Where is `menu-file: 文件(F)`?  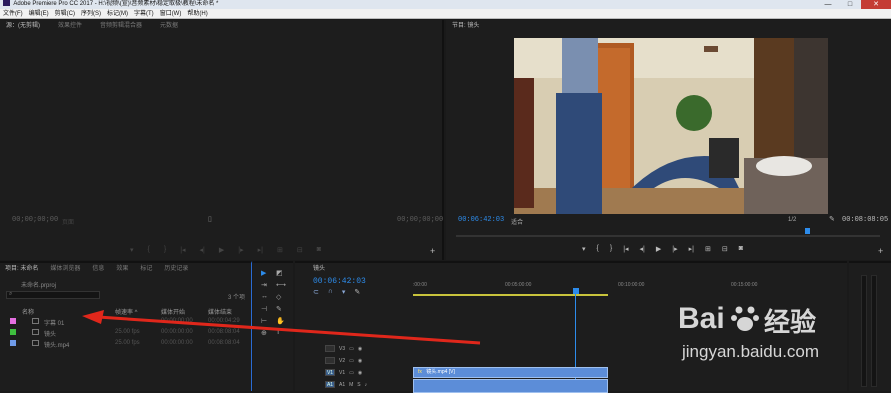 menu-file: 文件(F) is located at coordinates (13, 13).